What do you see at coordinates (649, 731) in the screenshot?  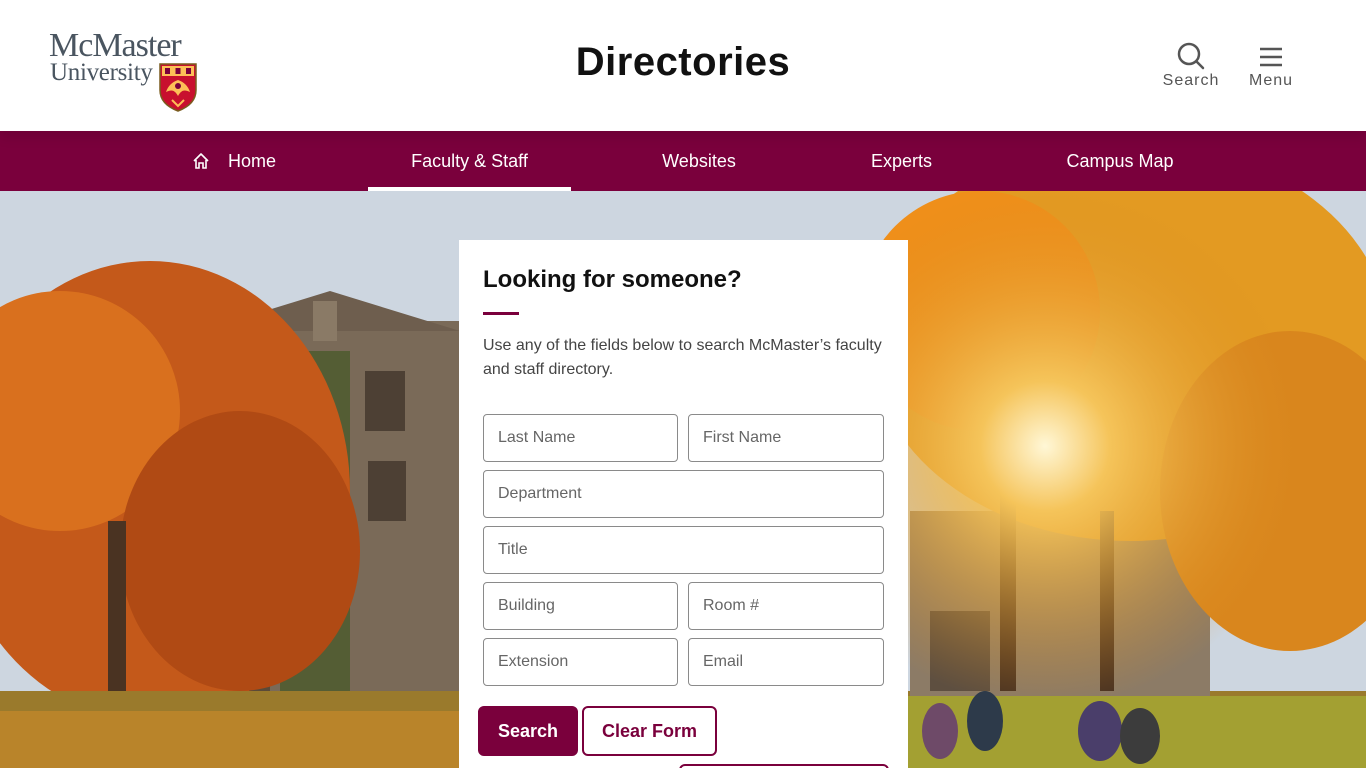 I see `clear-form-button: Clear Form` at bounding box center [649, 731].